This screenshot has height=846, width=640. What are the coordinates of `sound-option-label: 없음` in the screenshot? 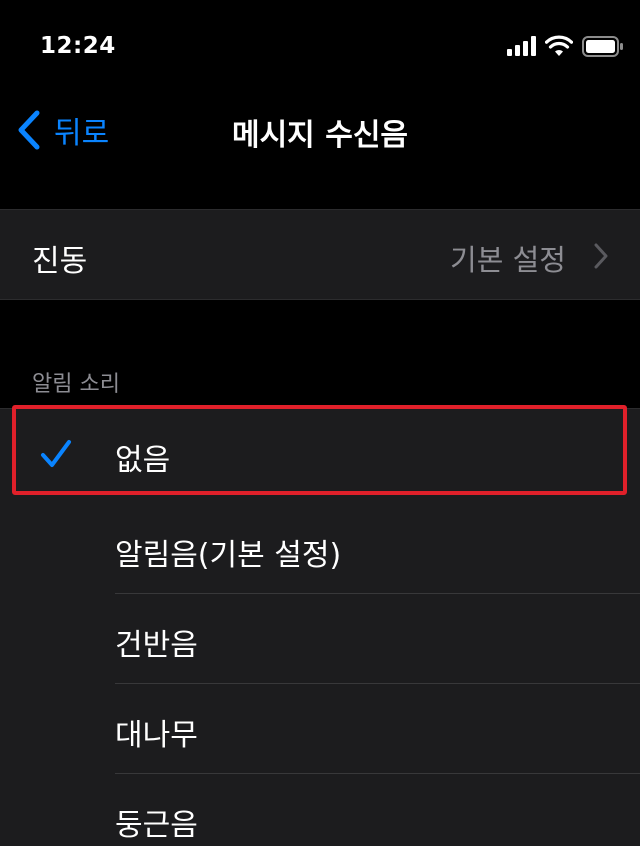 It's located at (143, 460).